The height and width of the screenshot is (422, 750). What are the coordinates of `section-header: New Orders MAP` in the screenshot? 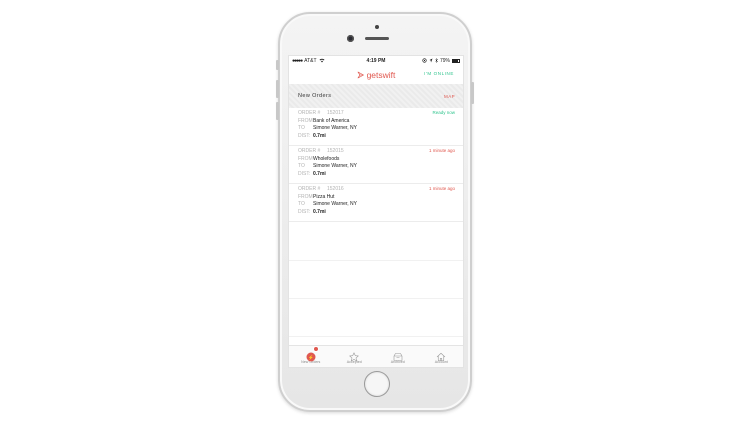 It's located at (376, 96).